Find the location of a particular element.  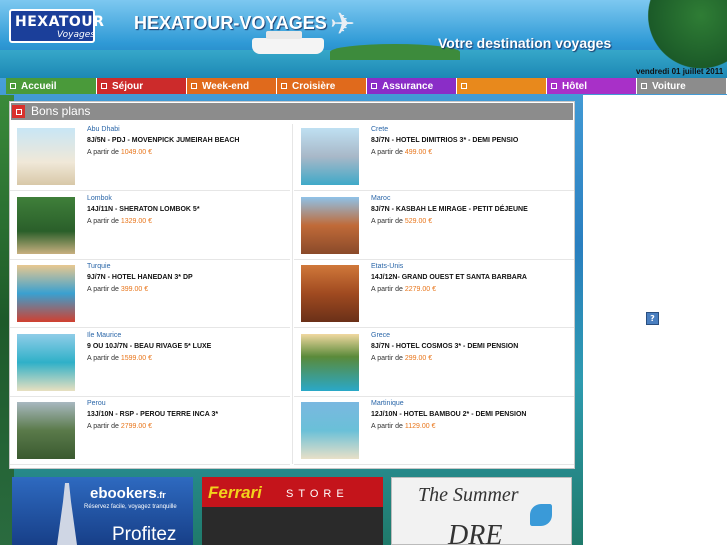

nav-hotel: Hôtel is located at coordinates (592, 86).